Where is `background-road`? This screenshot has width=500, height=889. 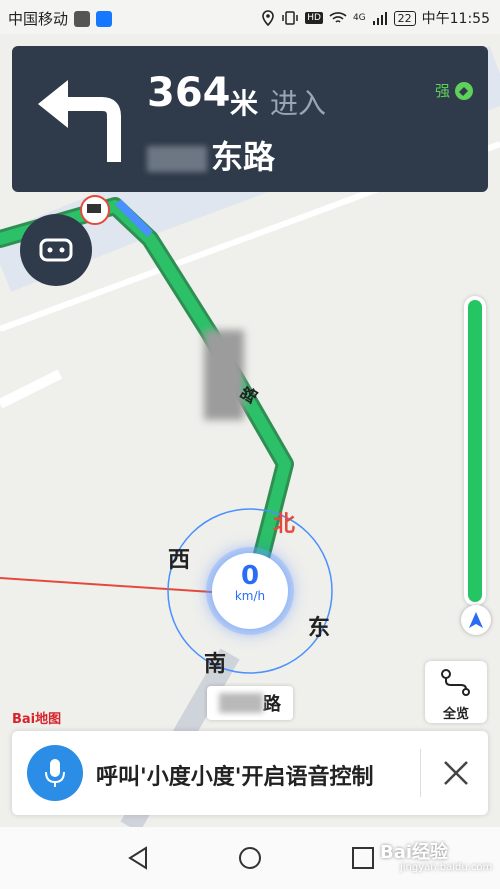
background-road is located at coordinates (31, 389).